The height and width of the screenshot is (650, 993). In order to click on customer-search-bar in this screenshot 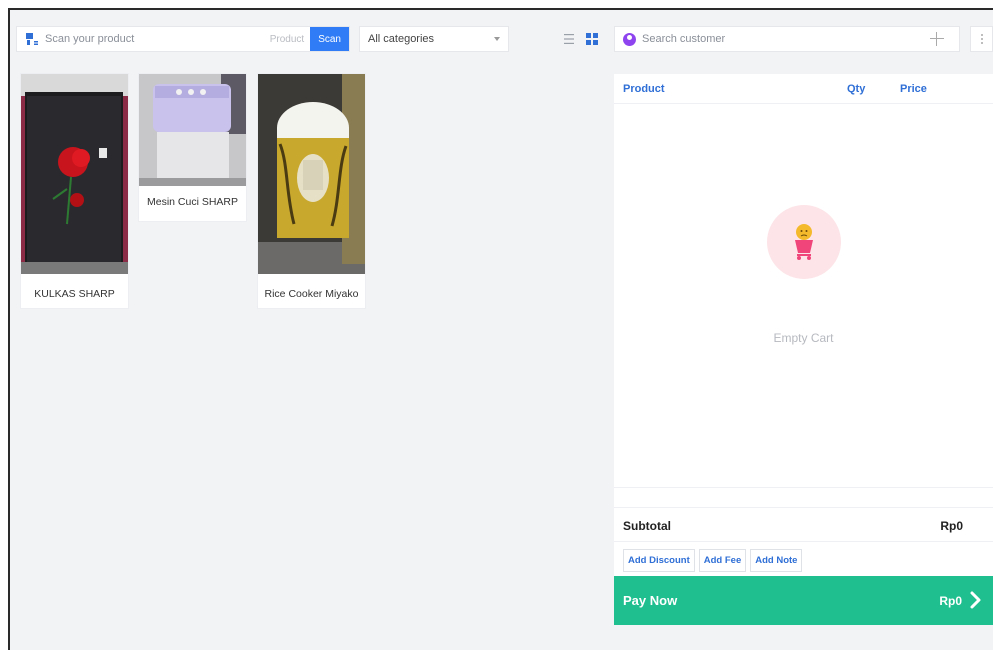, I will do `click(787, 39)`.